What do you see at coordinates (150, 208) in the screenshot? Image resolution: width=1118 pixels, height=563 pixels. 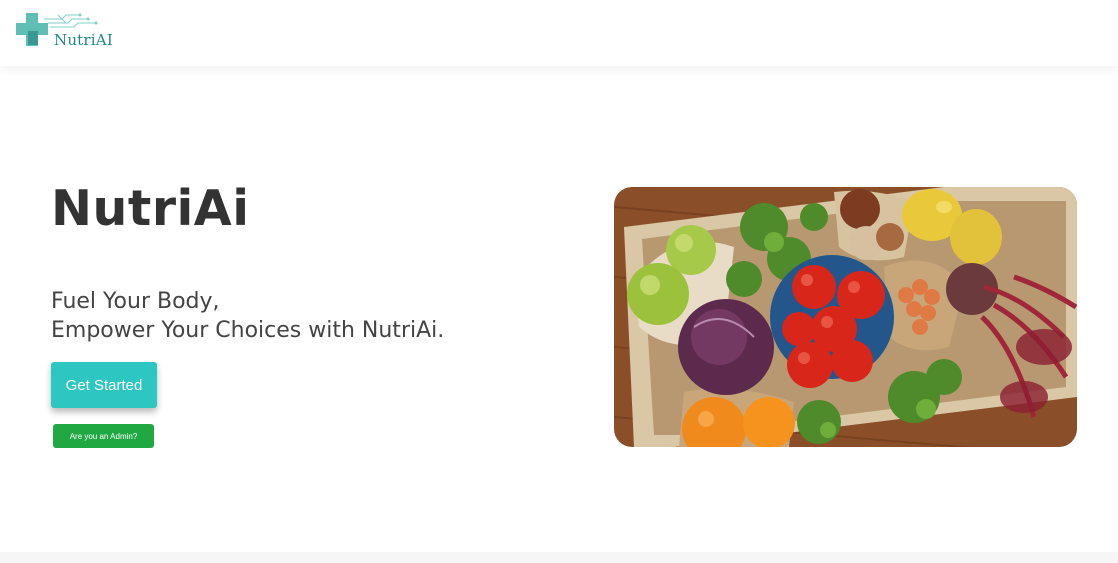 I see `hero-title: NutriAi` at bounding box center [150, 208].